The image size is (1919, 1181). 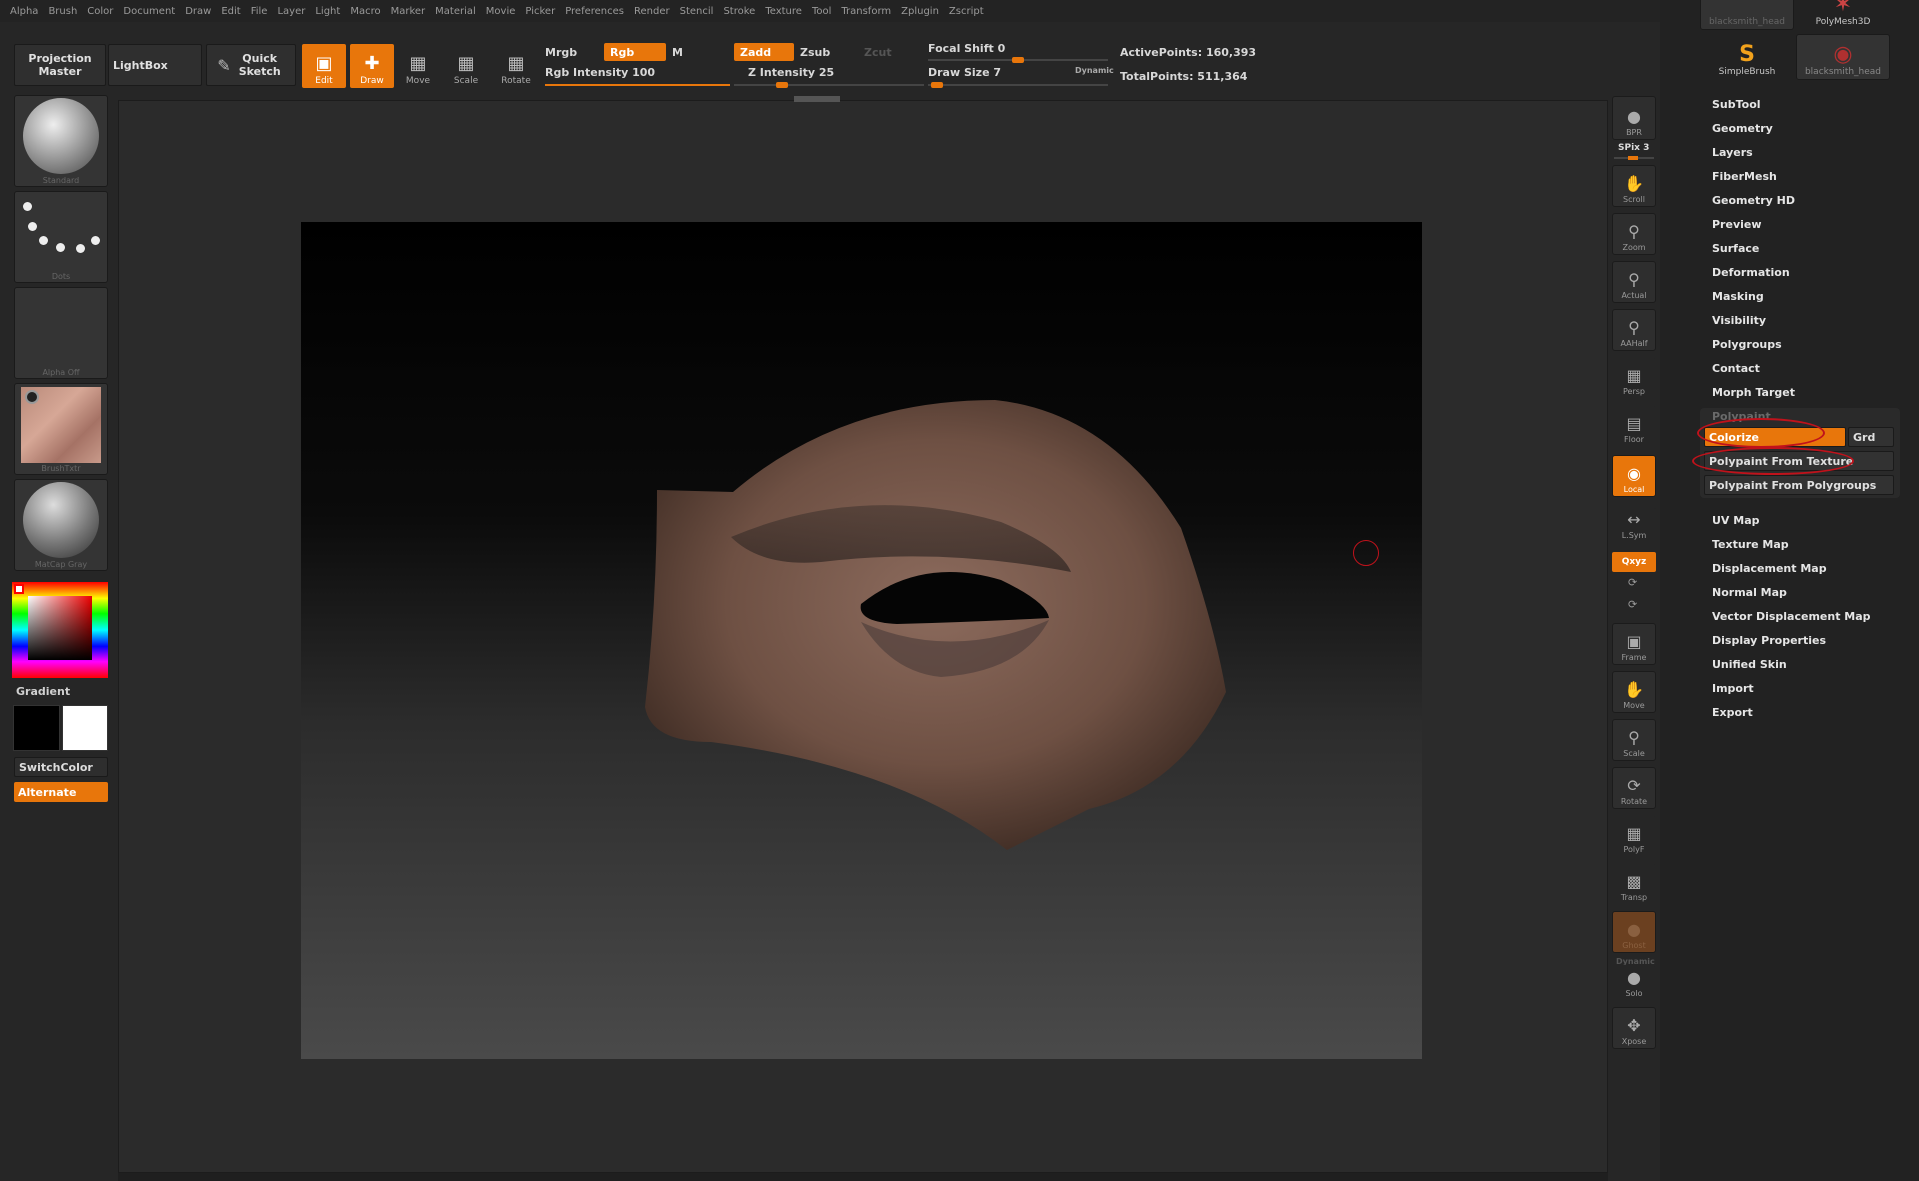 I want to click on menu-zscript: Zscript, so click(x=966, y=11).